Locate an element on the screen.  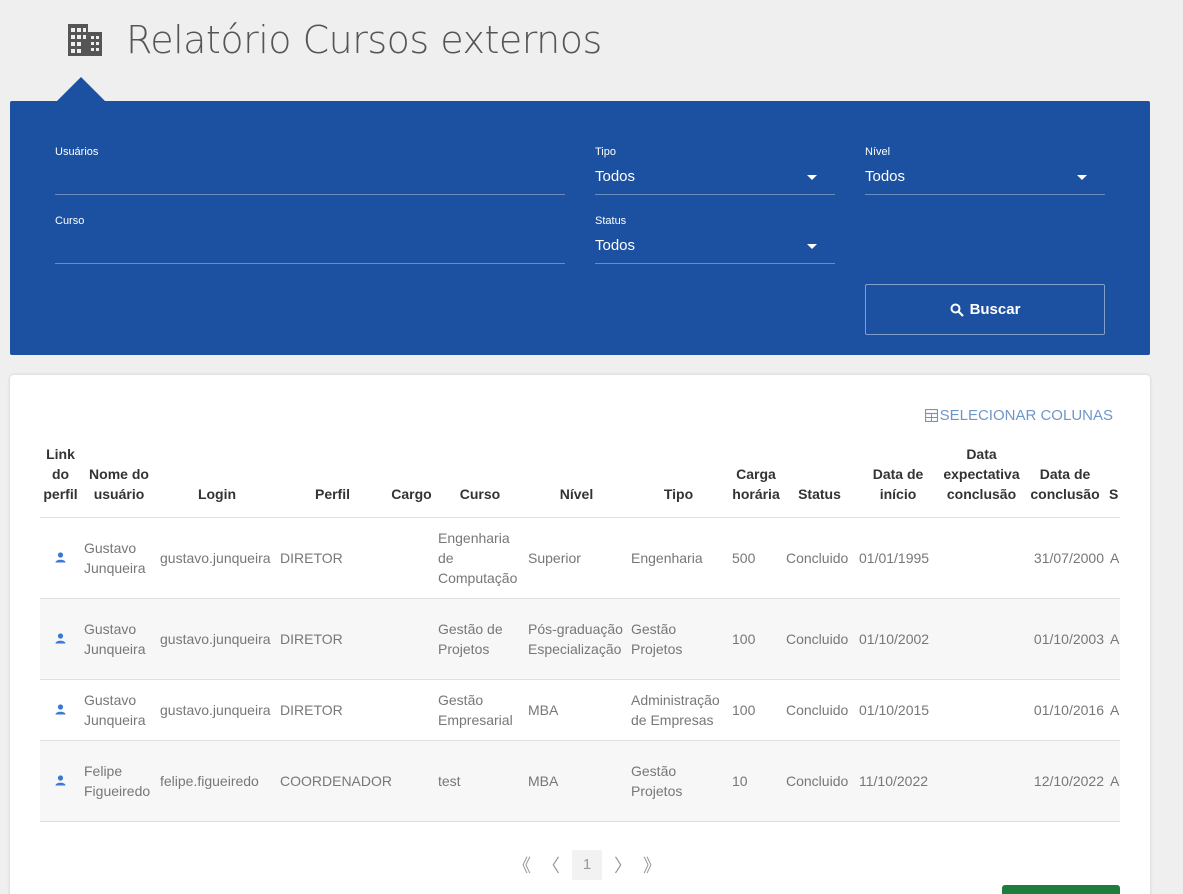
page-header: Relatório Cursos externos is located at coordinates (335, 40).